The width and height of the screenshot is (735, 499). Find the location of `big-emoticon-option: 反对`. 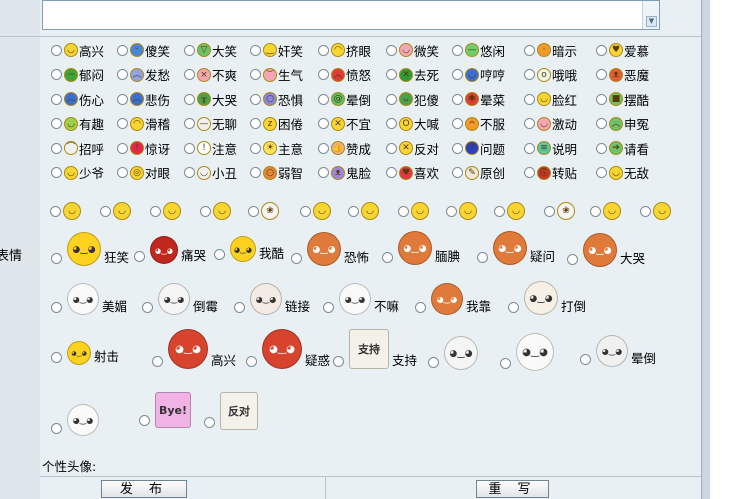

big-emoticon-option: 反对 is located at coordinates (232, 411).